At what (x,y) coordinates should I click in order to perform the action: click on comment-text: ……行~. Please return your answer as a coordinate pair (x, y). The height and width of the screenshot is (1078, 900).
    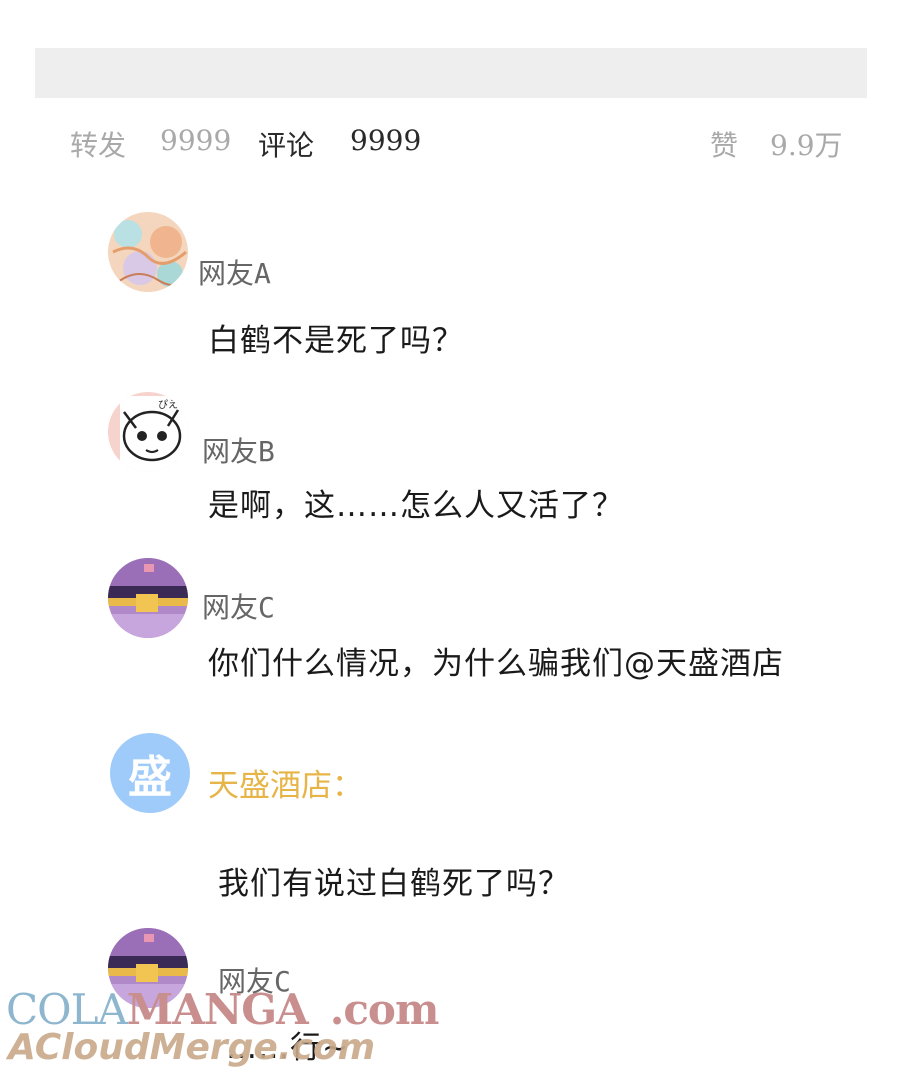
    Looking at the image, I should click on (287, 1048).